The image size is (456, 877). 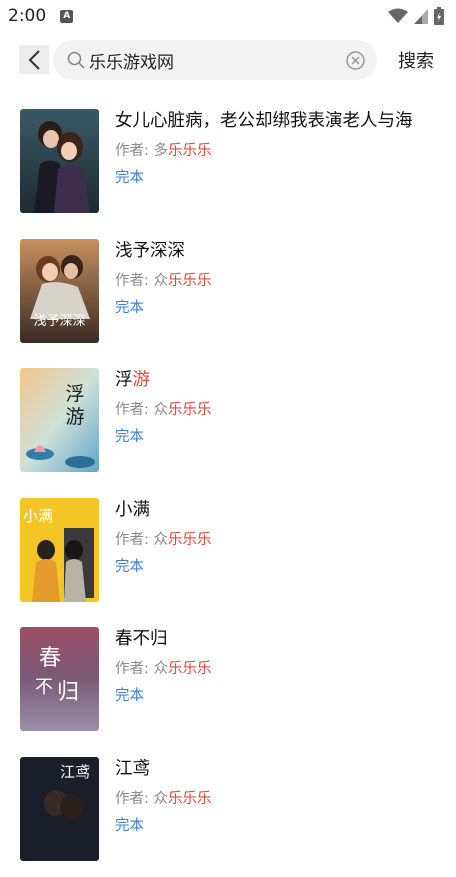 What do you see at coordinates (76, 60) in the screenshot?
I see `search-icon` at bounding box center [76, 60].